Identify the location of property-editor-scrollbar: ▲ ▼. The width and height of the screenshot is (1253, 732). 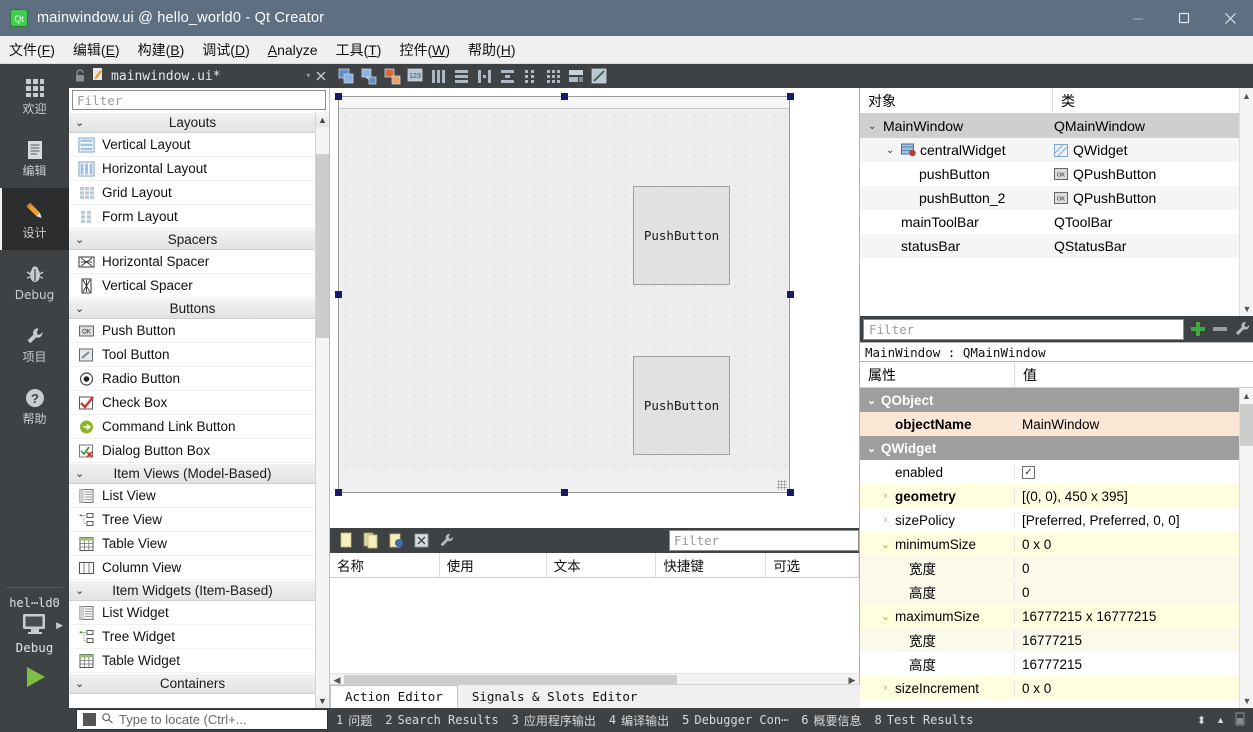
(1246, 548).